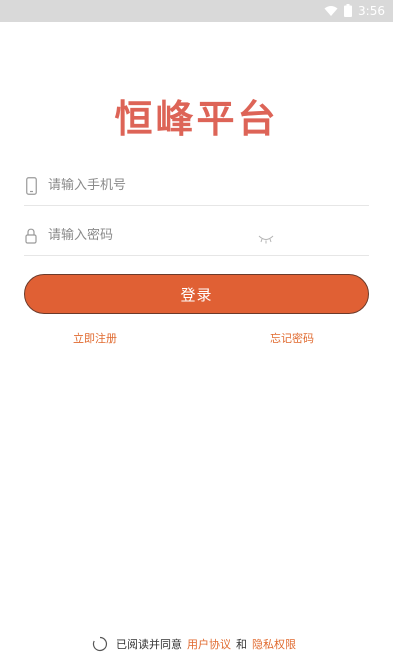 The width and height of the screenshot is (393, 653). I want to click on status-bar: 3:56, so click(196, 11).